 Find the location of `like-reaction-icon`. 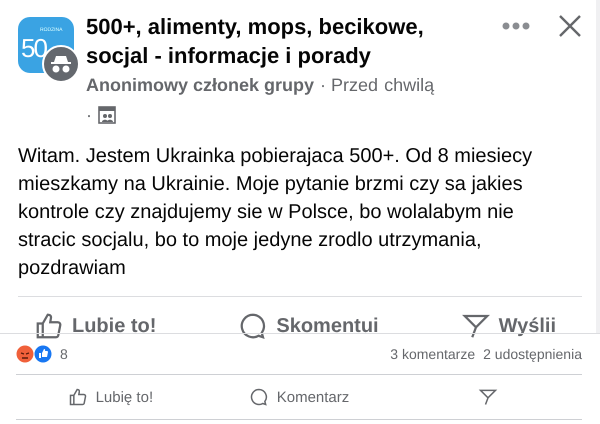

like-reaction-icon is located at coordinates (43, 354).